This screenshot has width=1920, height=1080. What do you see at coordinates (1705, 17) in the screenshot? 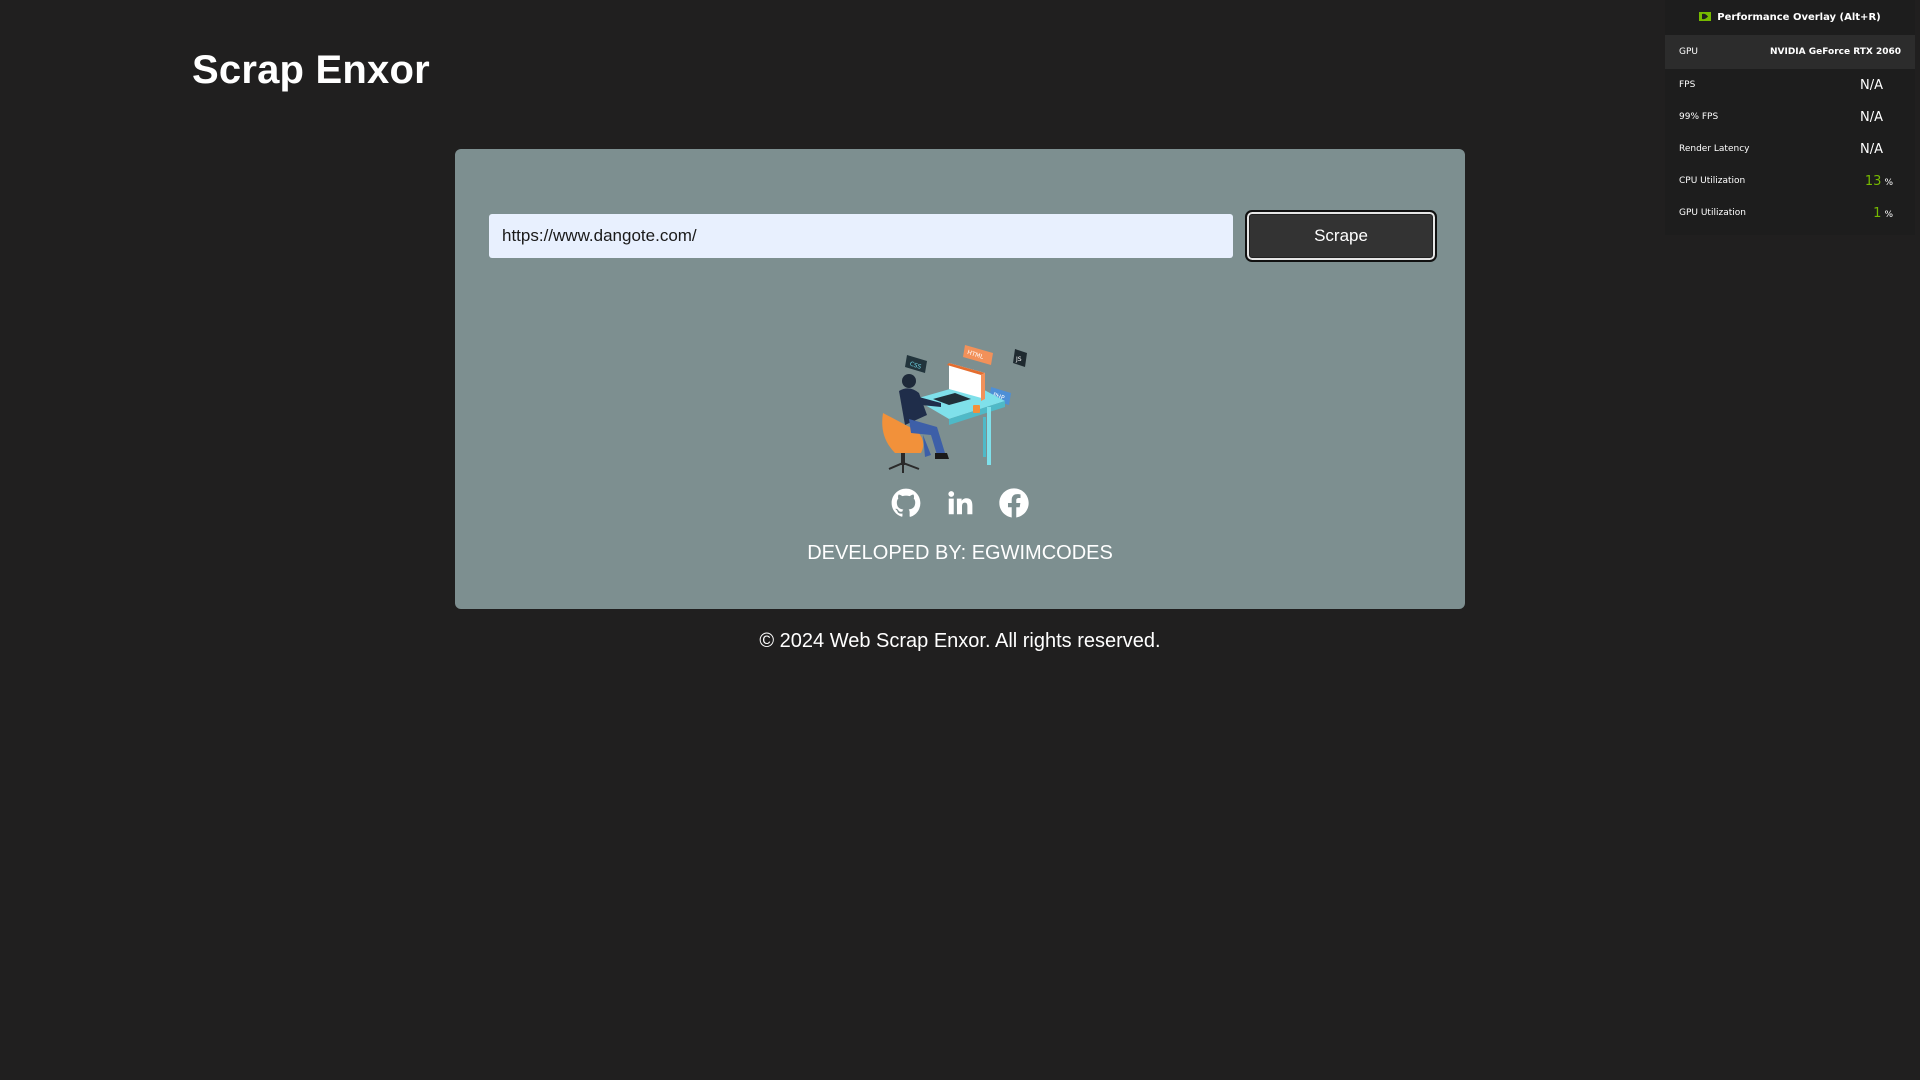
I see `nvidia-logo-icon` at bounding box center [1705, 17].